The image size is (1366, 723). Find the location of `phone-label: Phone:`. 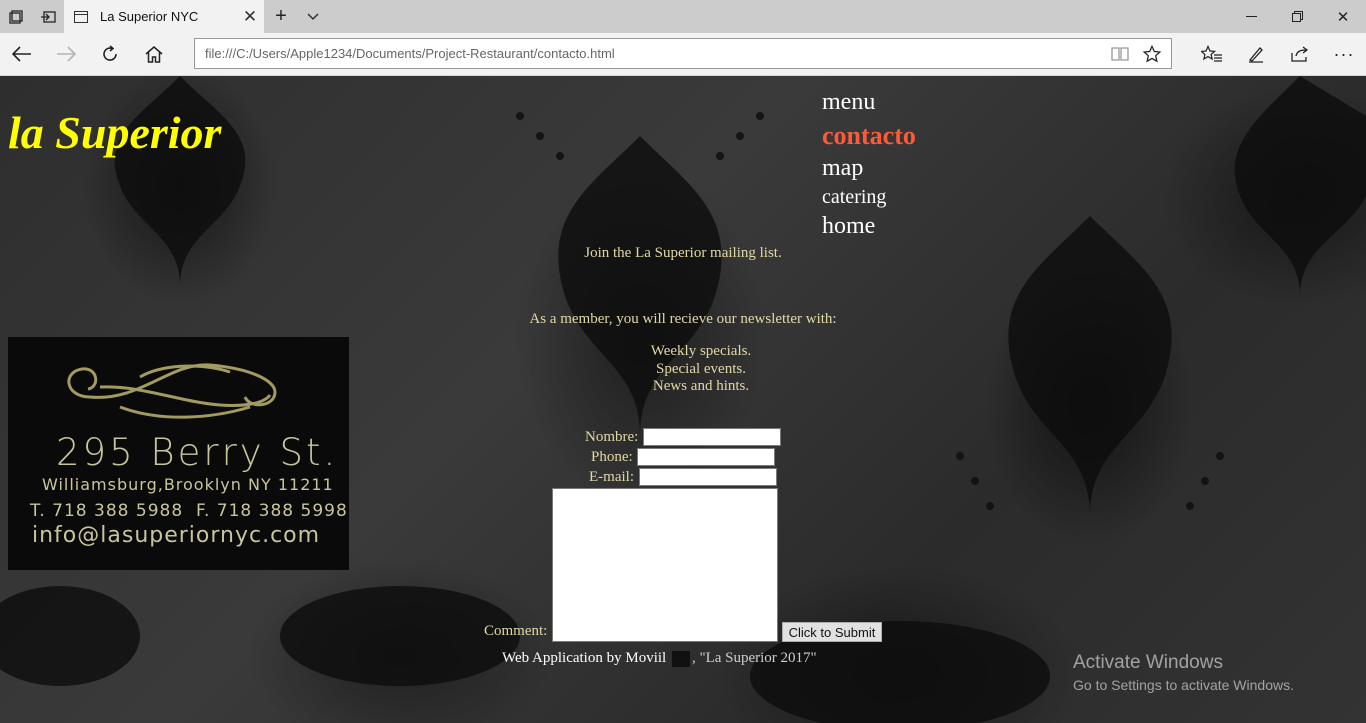

phone-label: Phone: is located at coordinates (612, 457).